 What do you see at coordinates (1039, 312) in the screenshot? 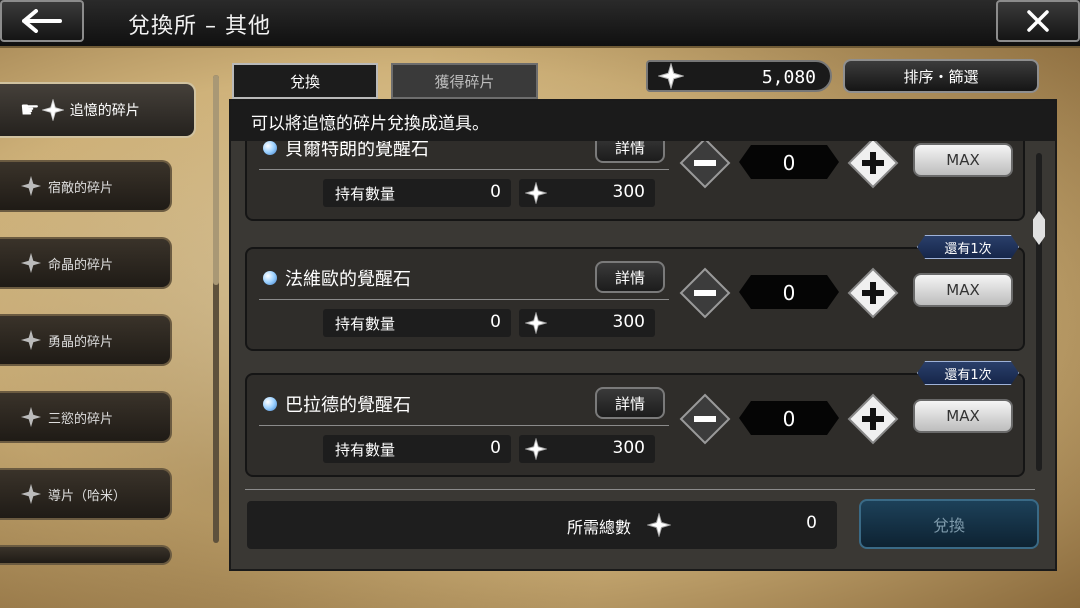
I see `list-scrollbar` at bounding box center [1039, 312].